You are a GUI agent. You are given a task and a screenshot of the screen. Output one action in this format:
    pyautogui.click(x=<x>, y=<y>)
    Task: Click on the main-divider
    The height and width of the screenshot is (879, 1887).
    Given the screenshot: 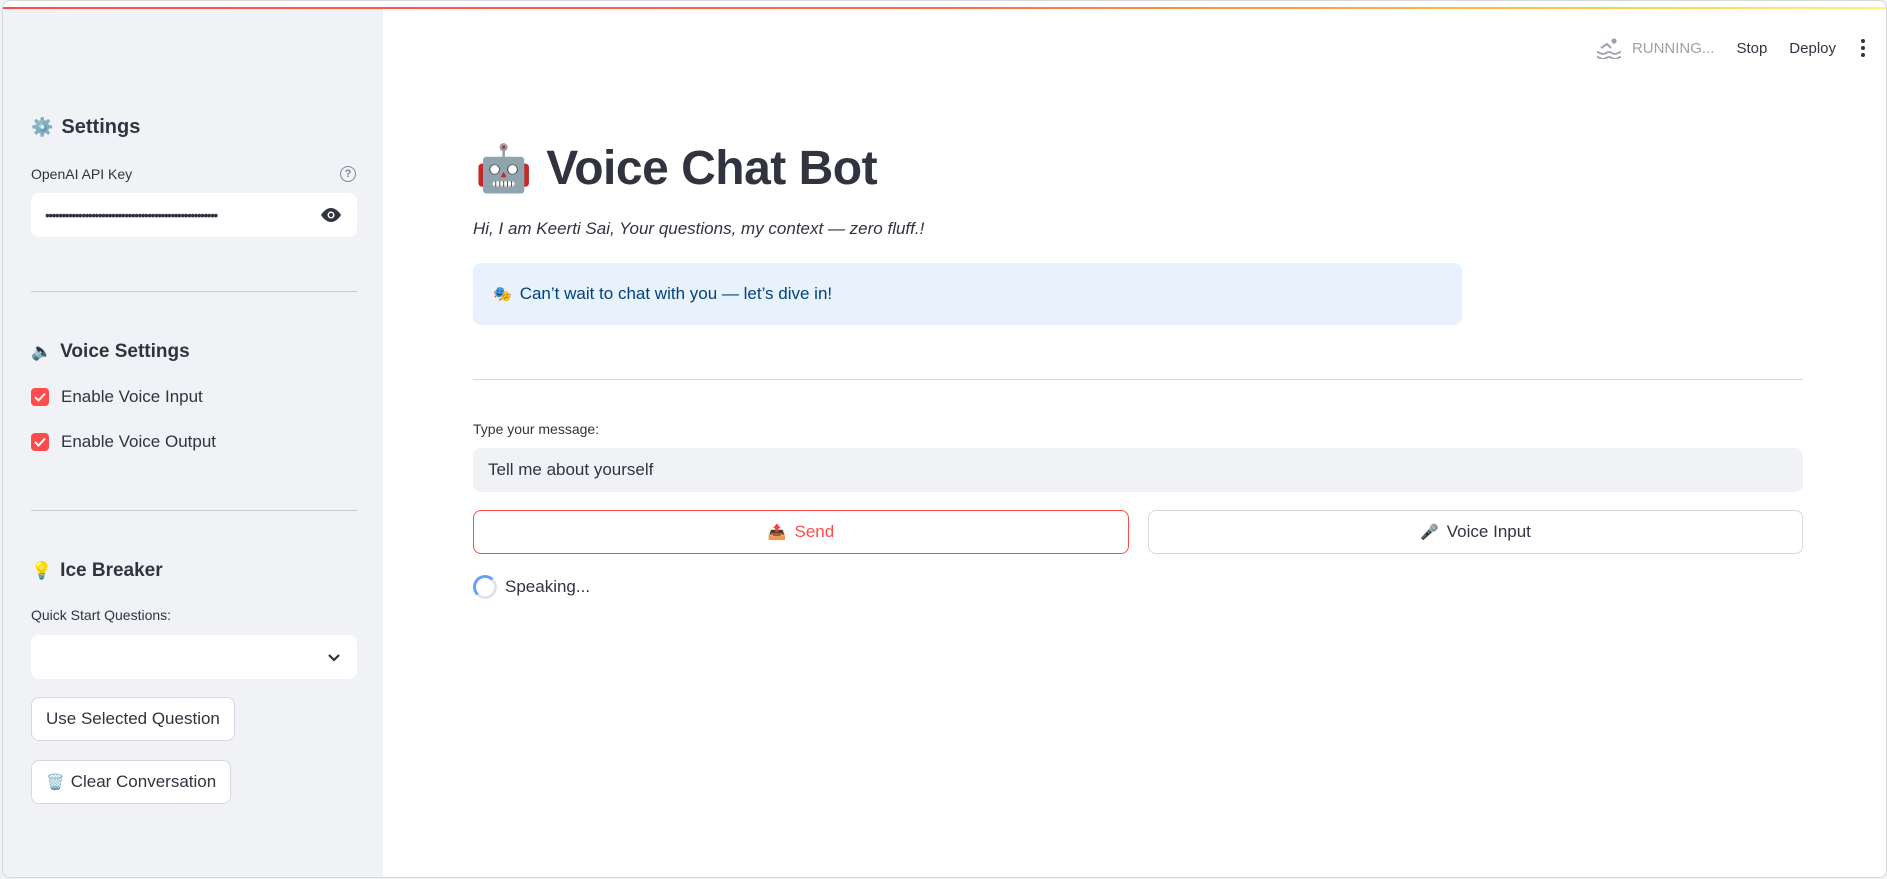 What is the action you would take?
    pyautogui.click(x=1138, y=379)
    